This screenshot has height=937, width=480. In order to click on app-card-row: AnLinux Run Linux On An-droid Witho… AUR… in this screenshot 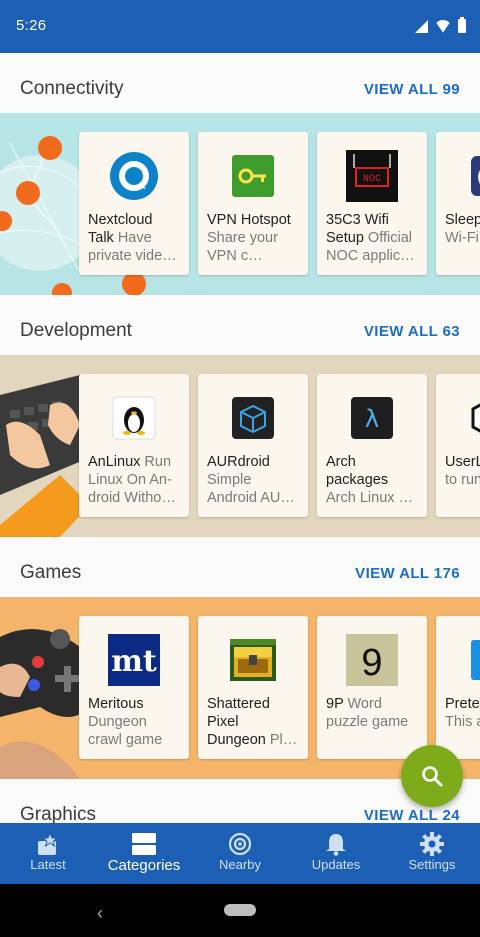, I will do `click(279, 445)`.